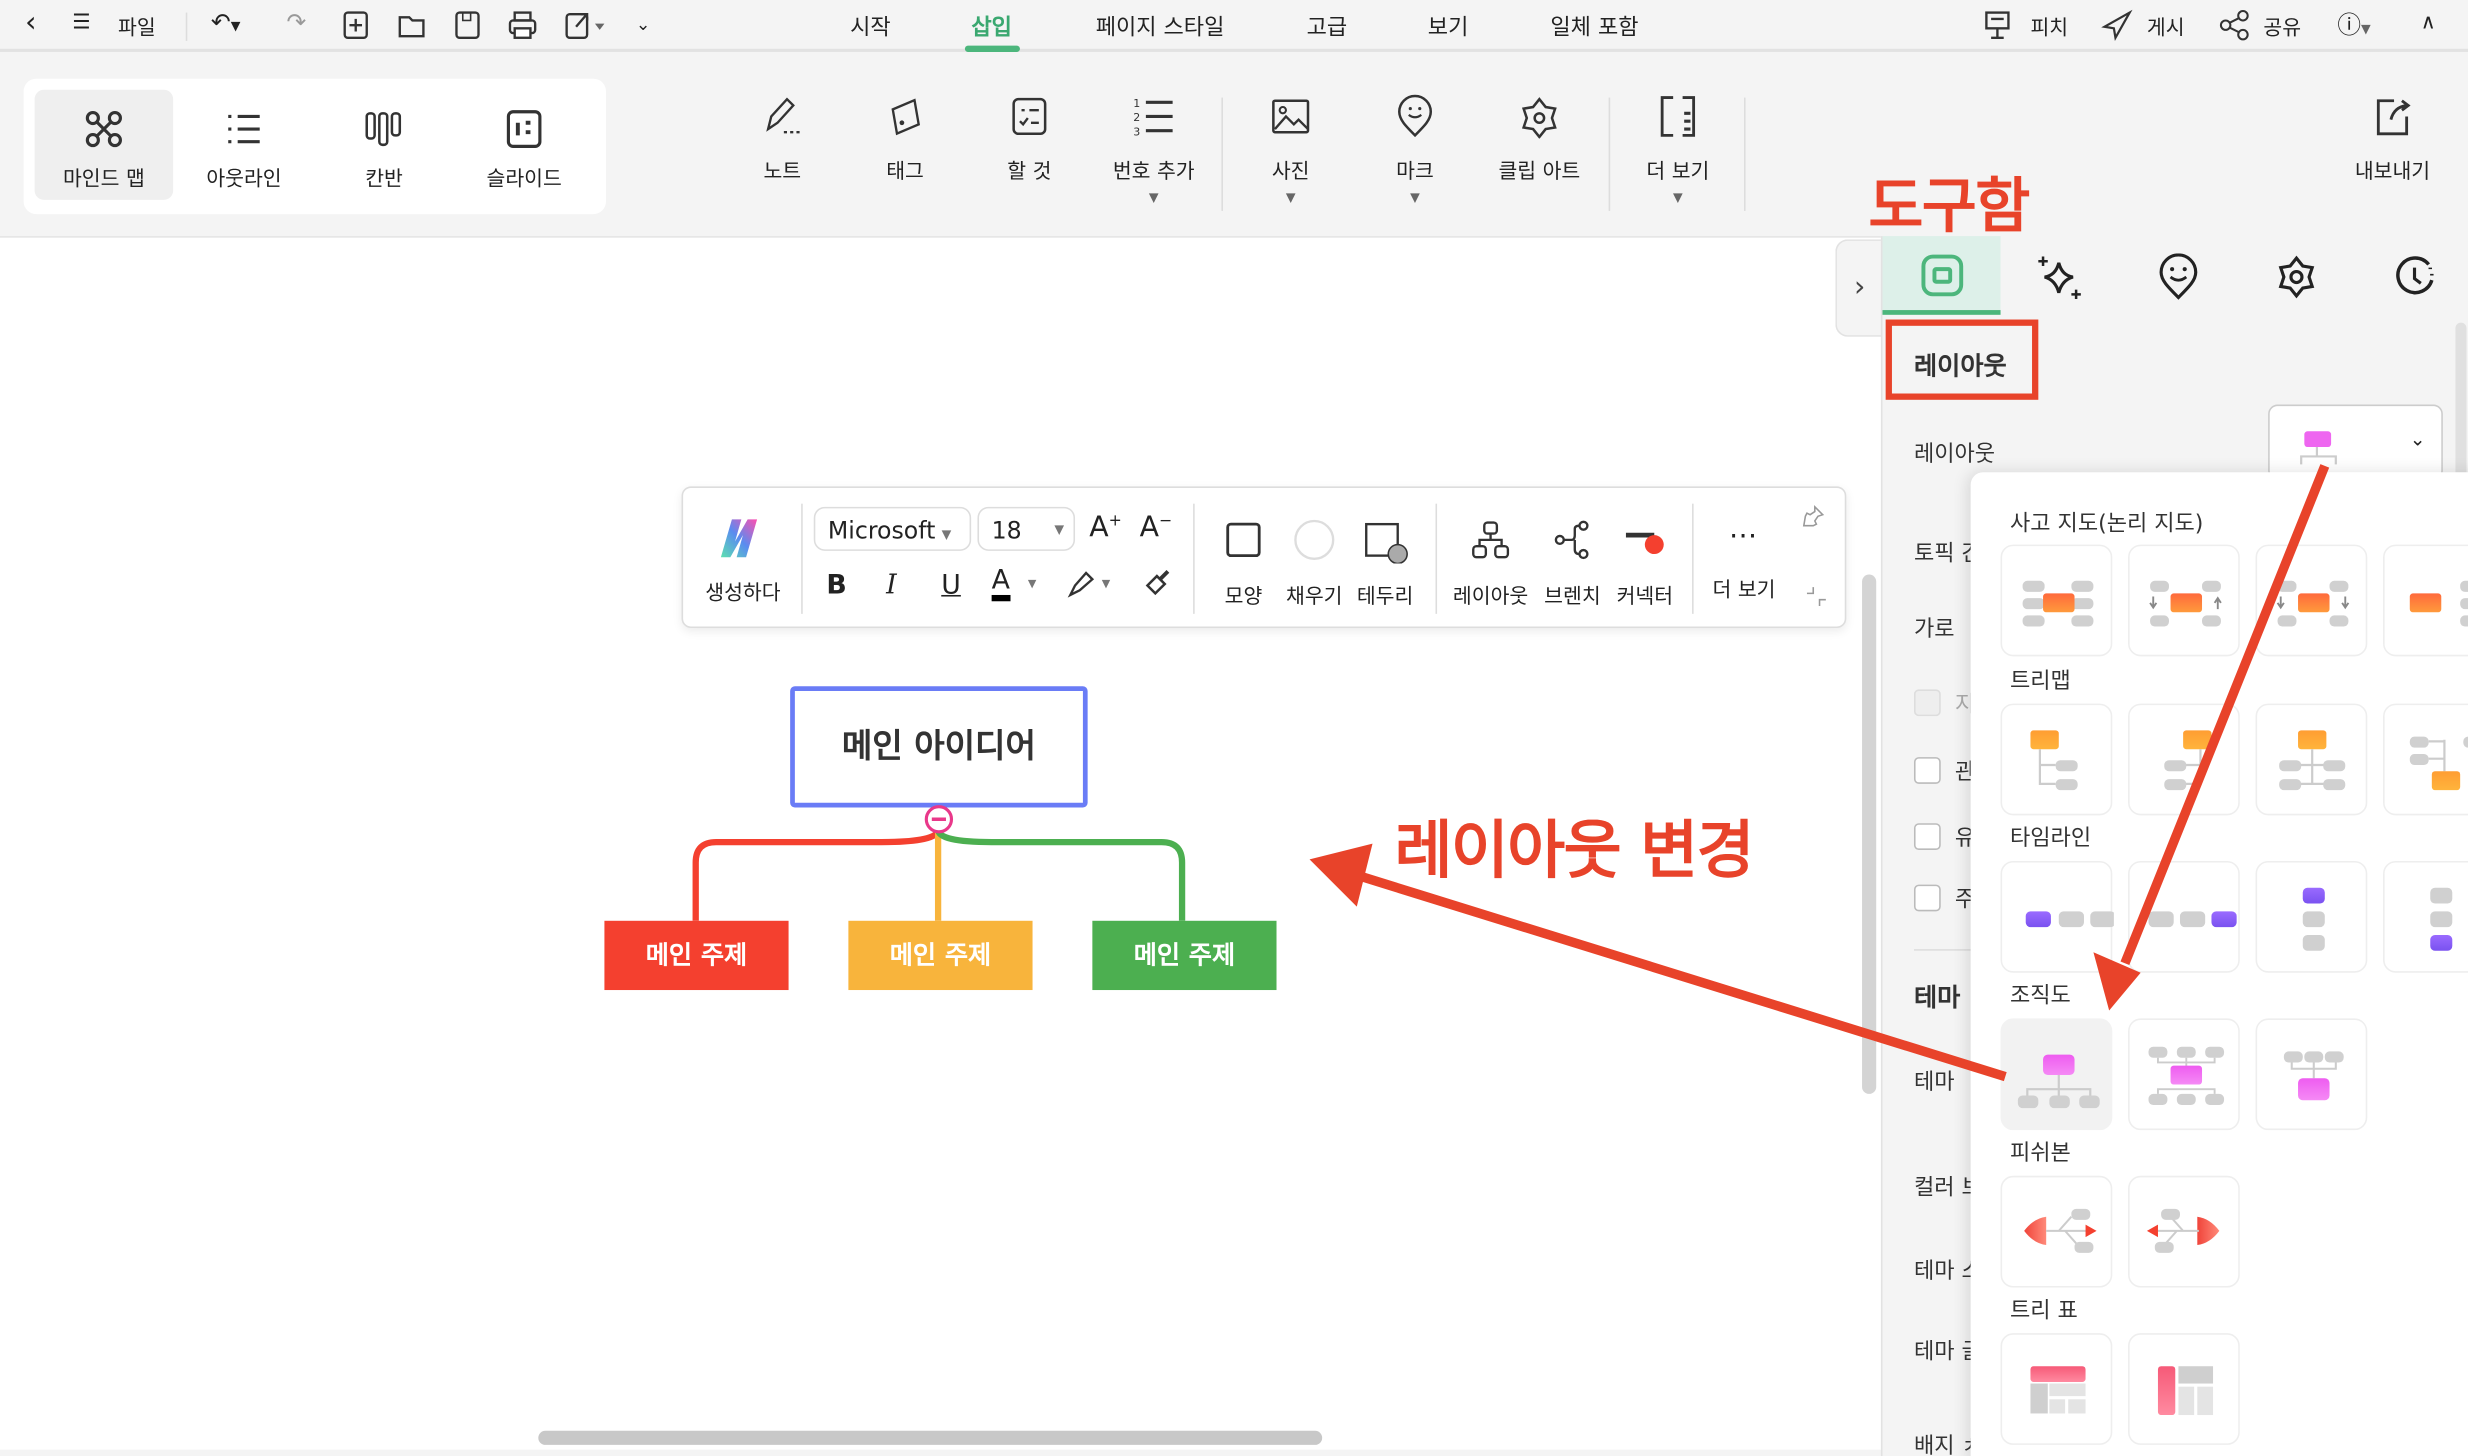 The width and height of the screenshot is (2468, 1456). I want to click on layout-option-tree-table-left, so click(2184, 1389).